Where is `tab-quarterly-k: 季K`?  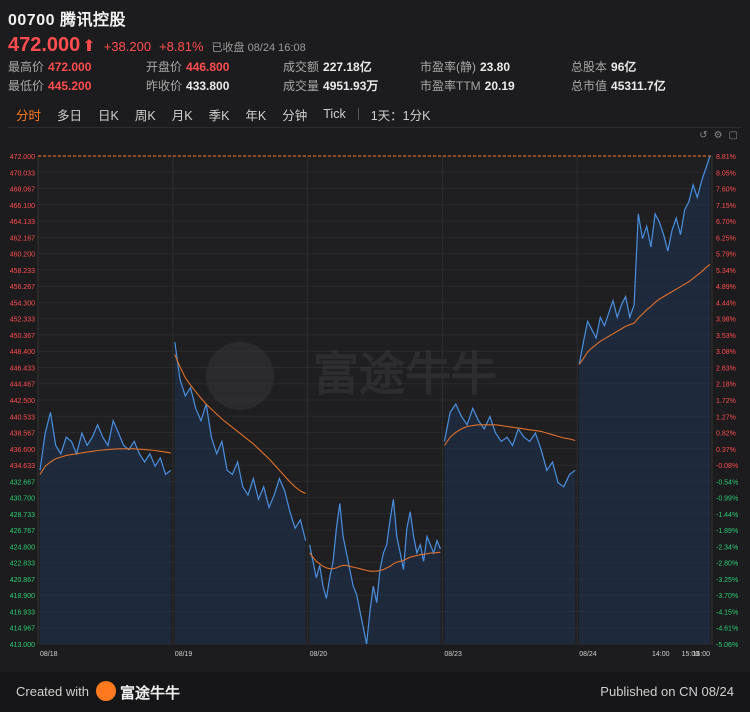 tab-quarterly-k: 季K is located at coordinates (219, 114).